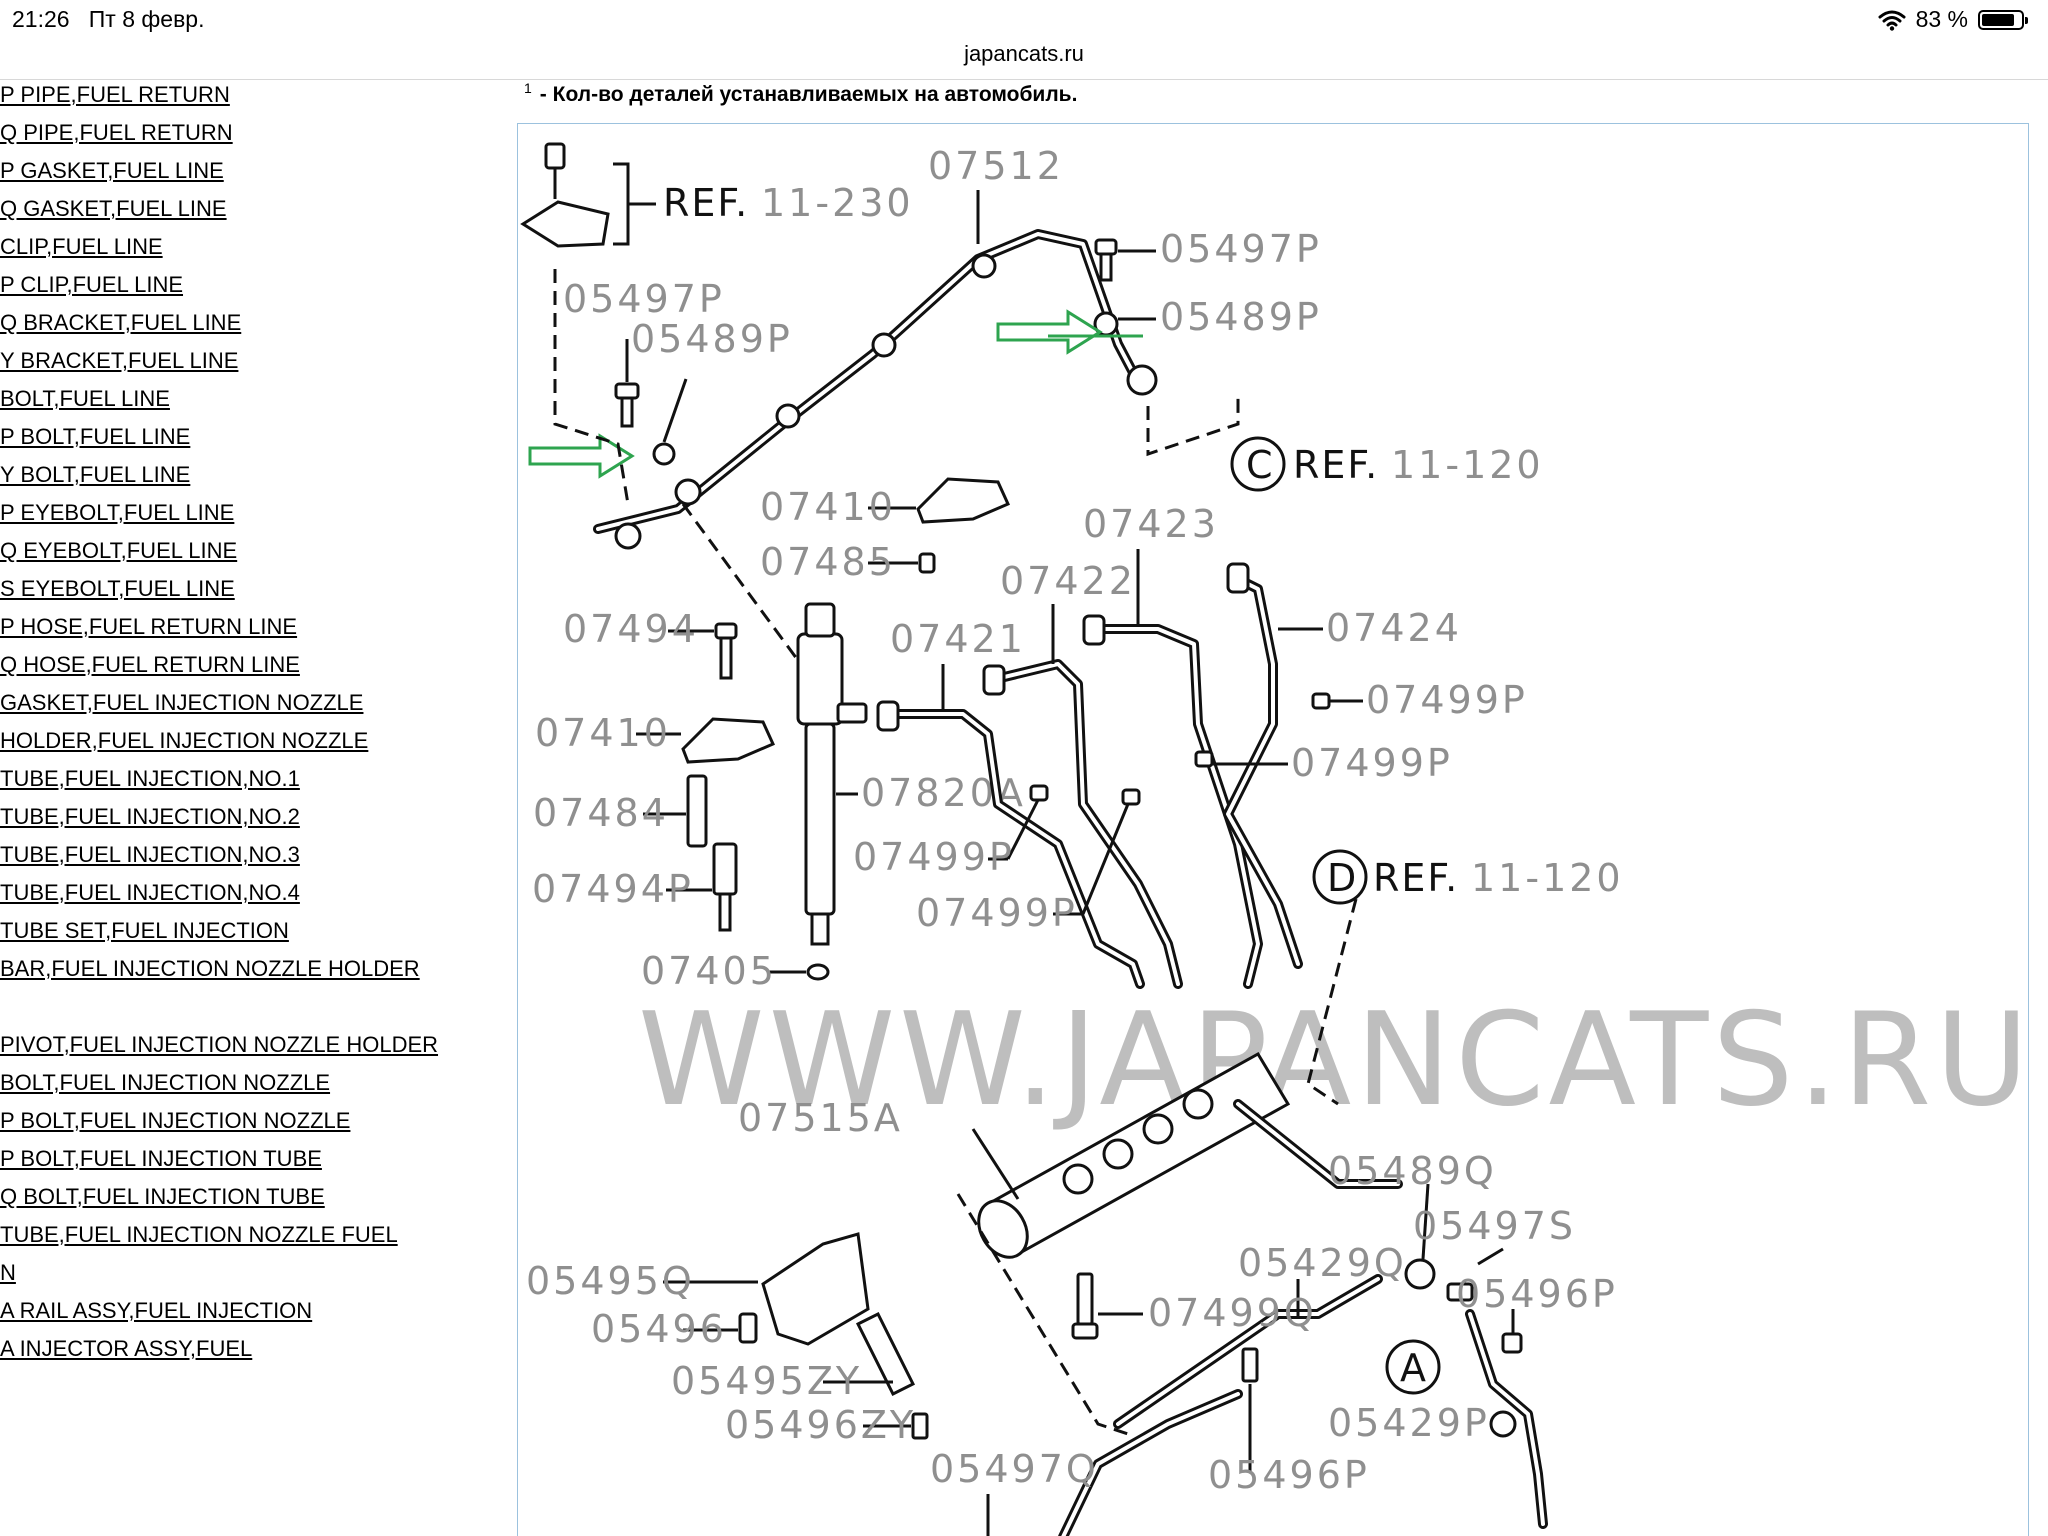  Describe the element at coordinates (934, 857) in the screenshot. I see `label-07499p-c: 07499P` at that location.